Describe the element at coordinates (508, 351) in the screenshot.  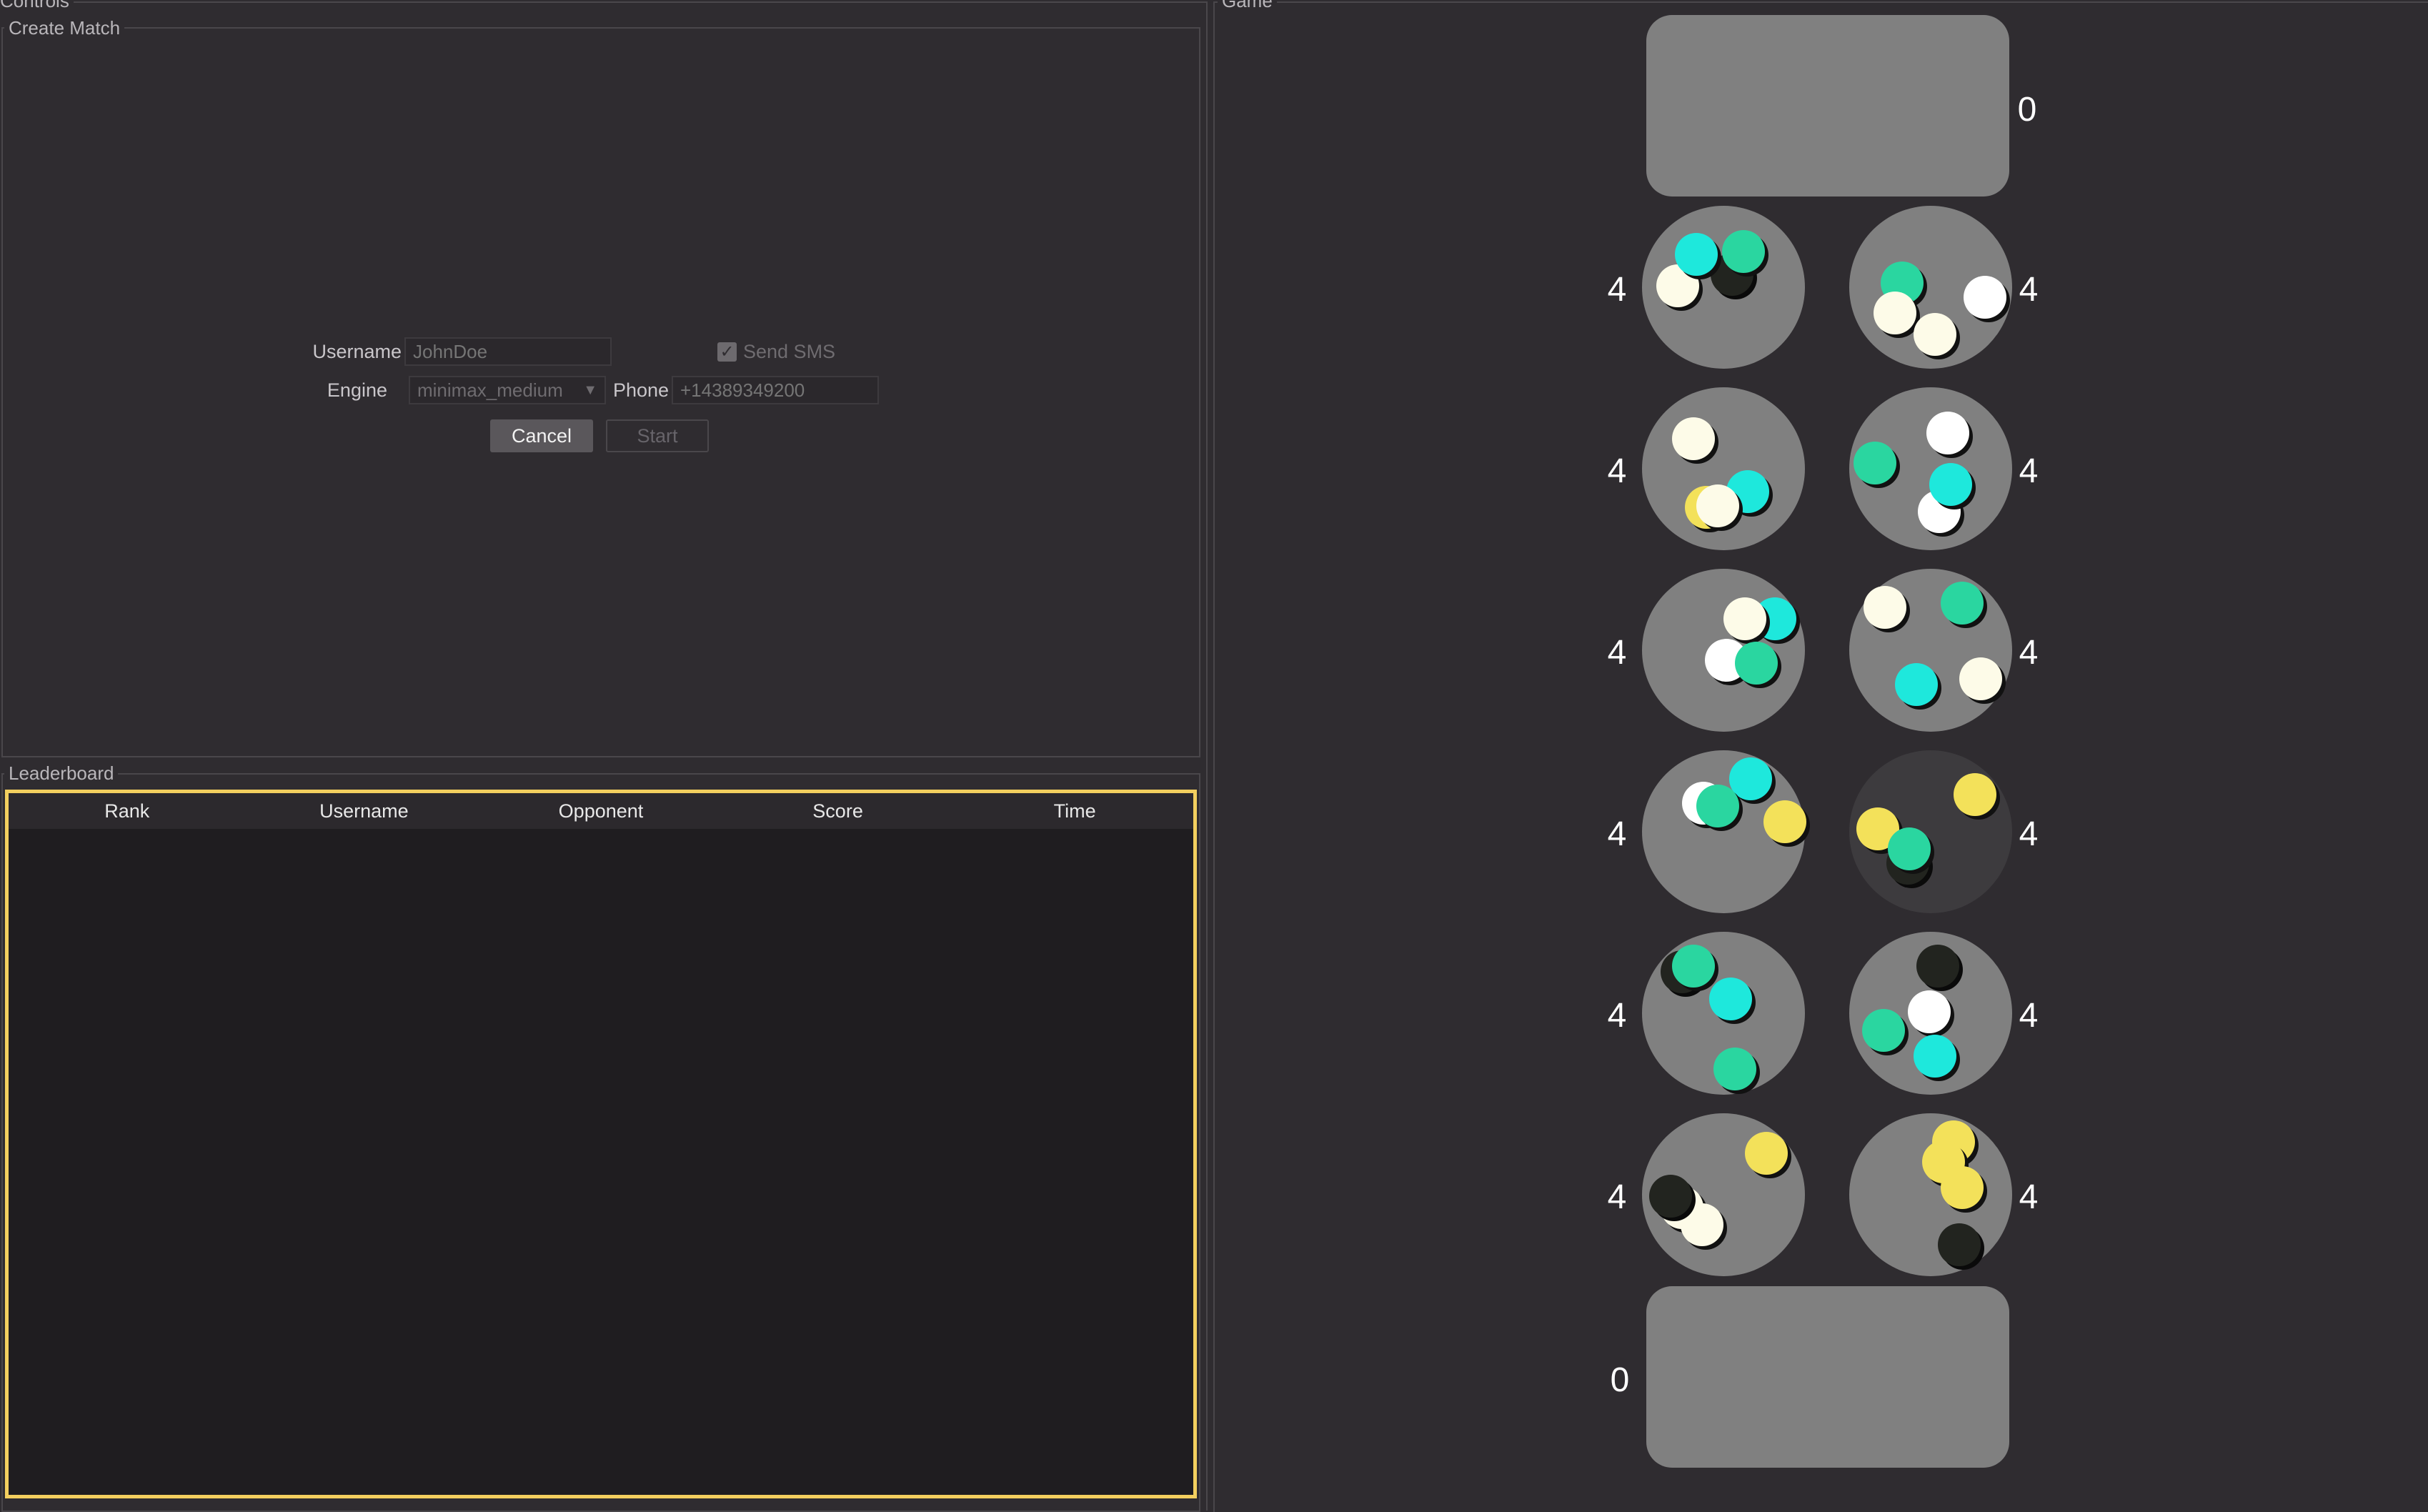
I see `username-input` at that location.